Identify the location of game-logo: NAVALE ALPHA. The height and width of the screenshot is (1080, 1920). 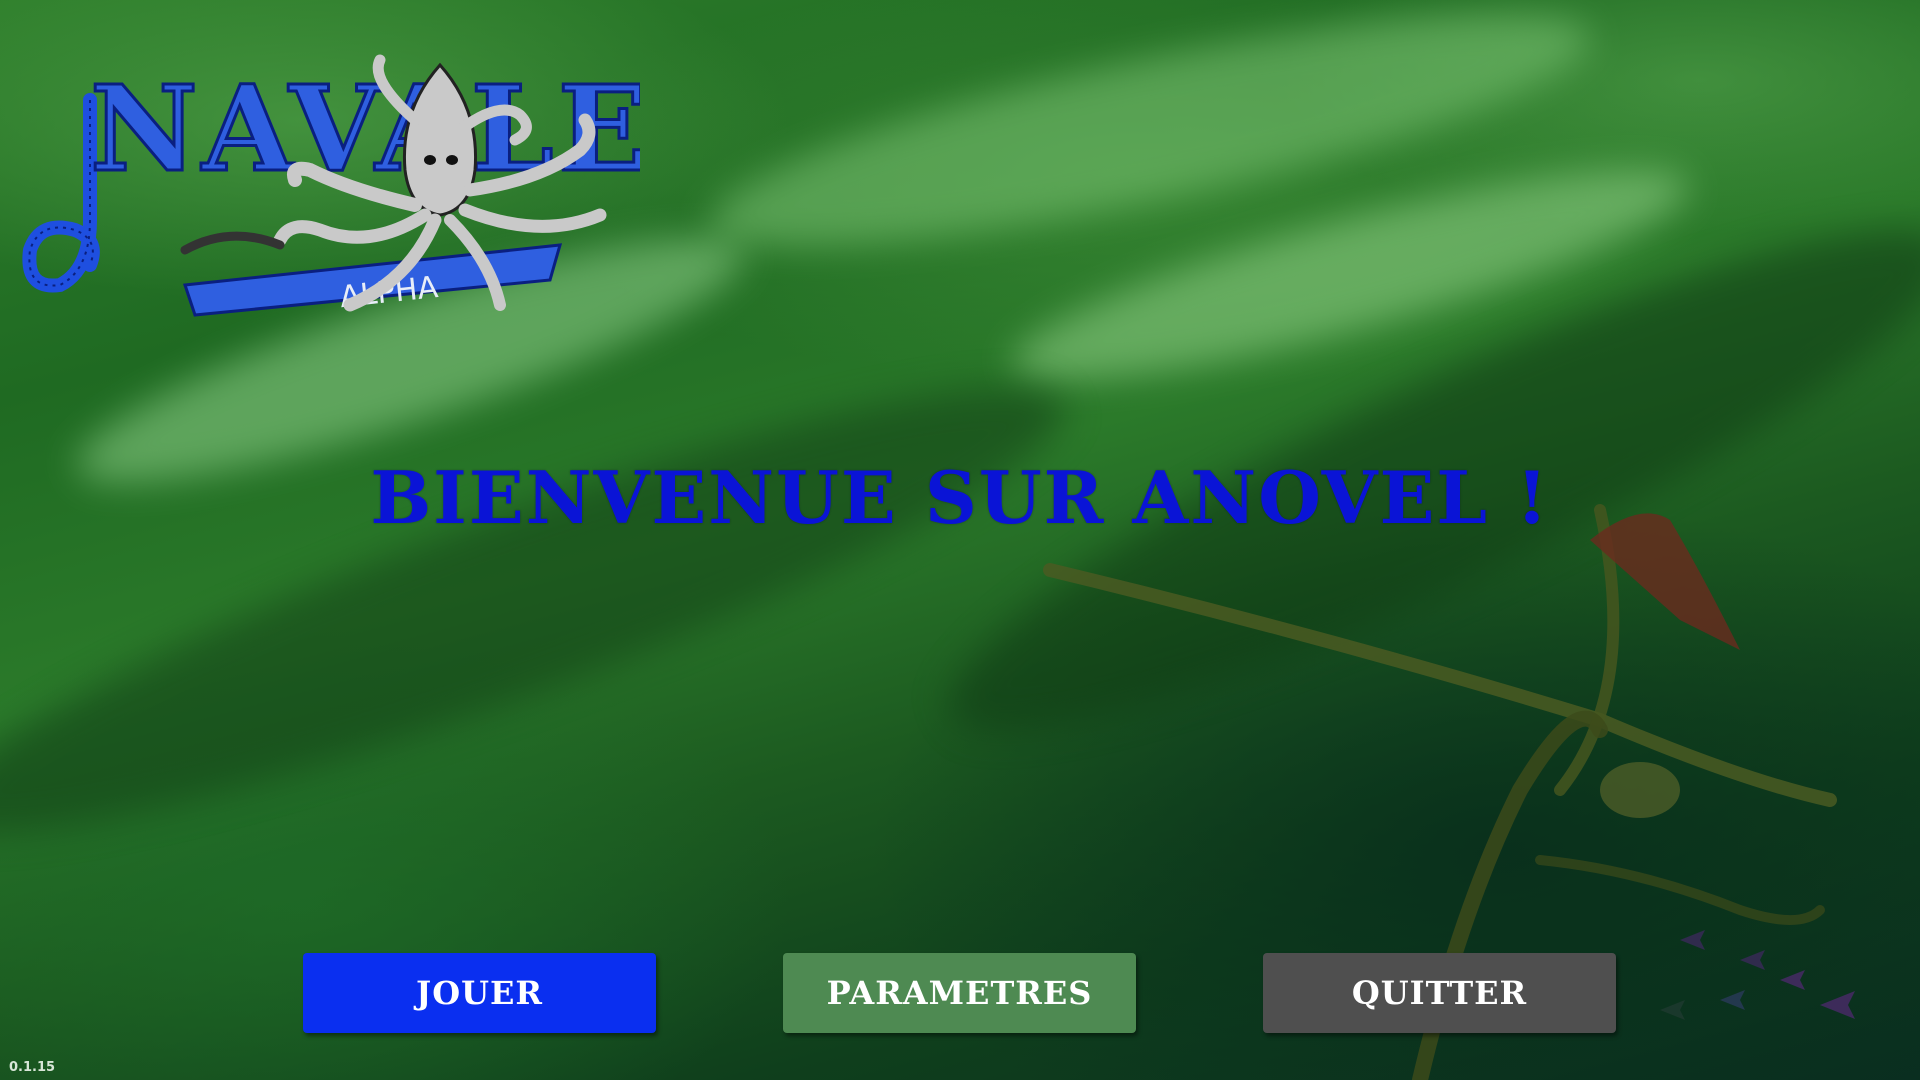
(331, 185).